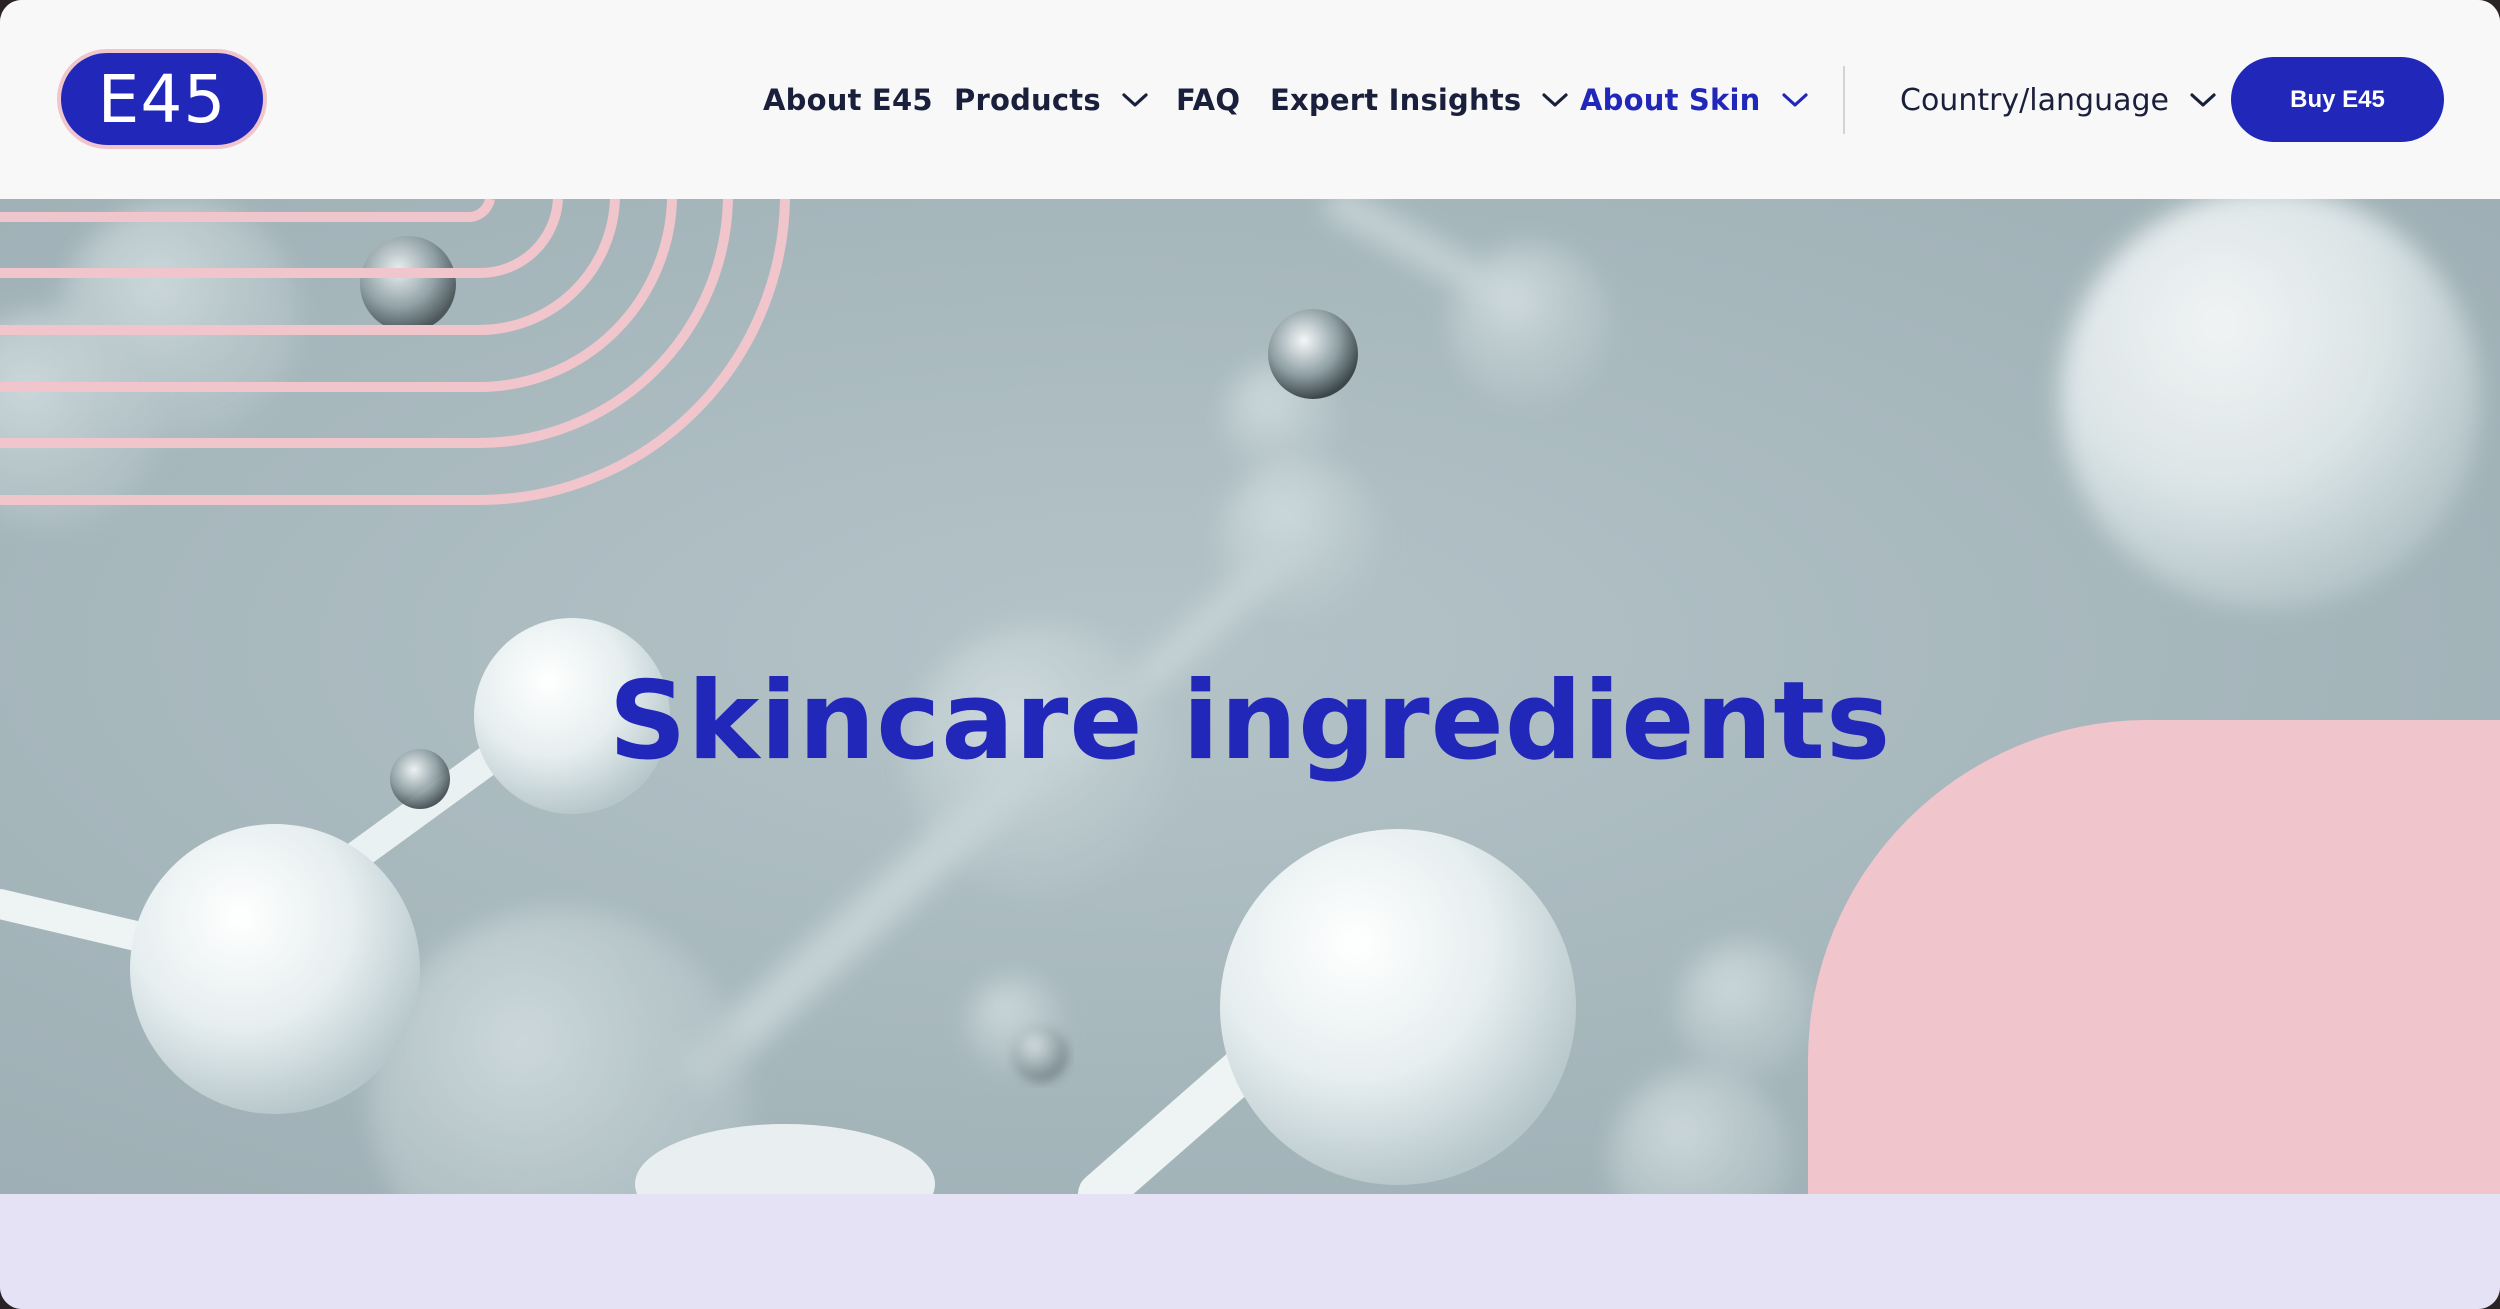 This screenshot has width=2500, height=1309. I want to click on nav-about-e45-label: About E45, so click(848, 100).